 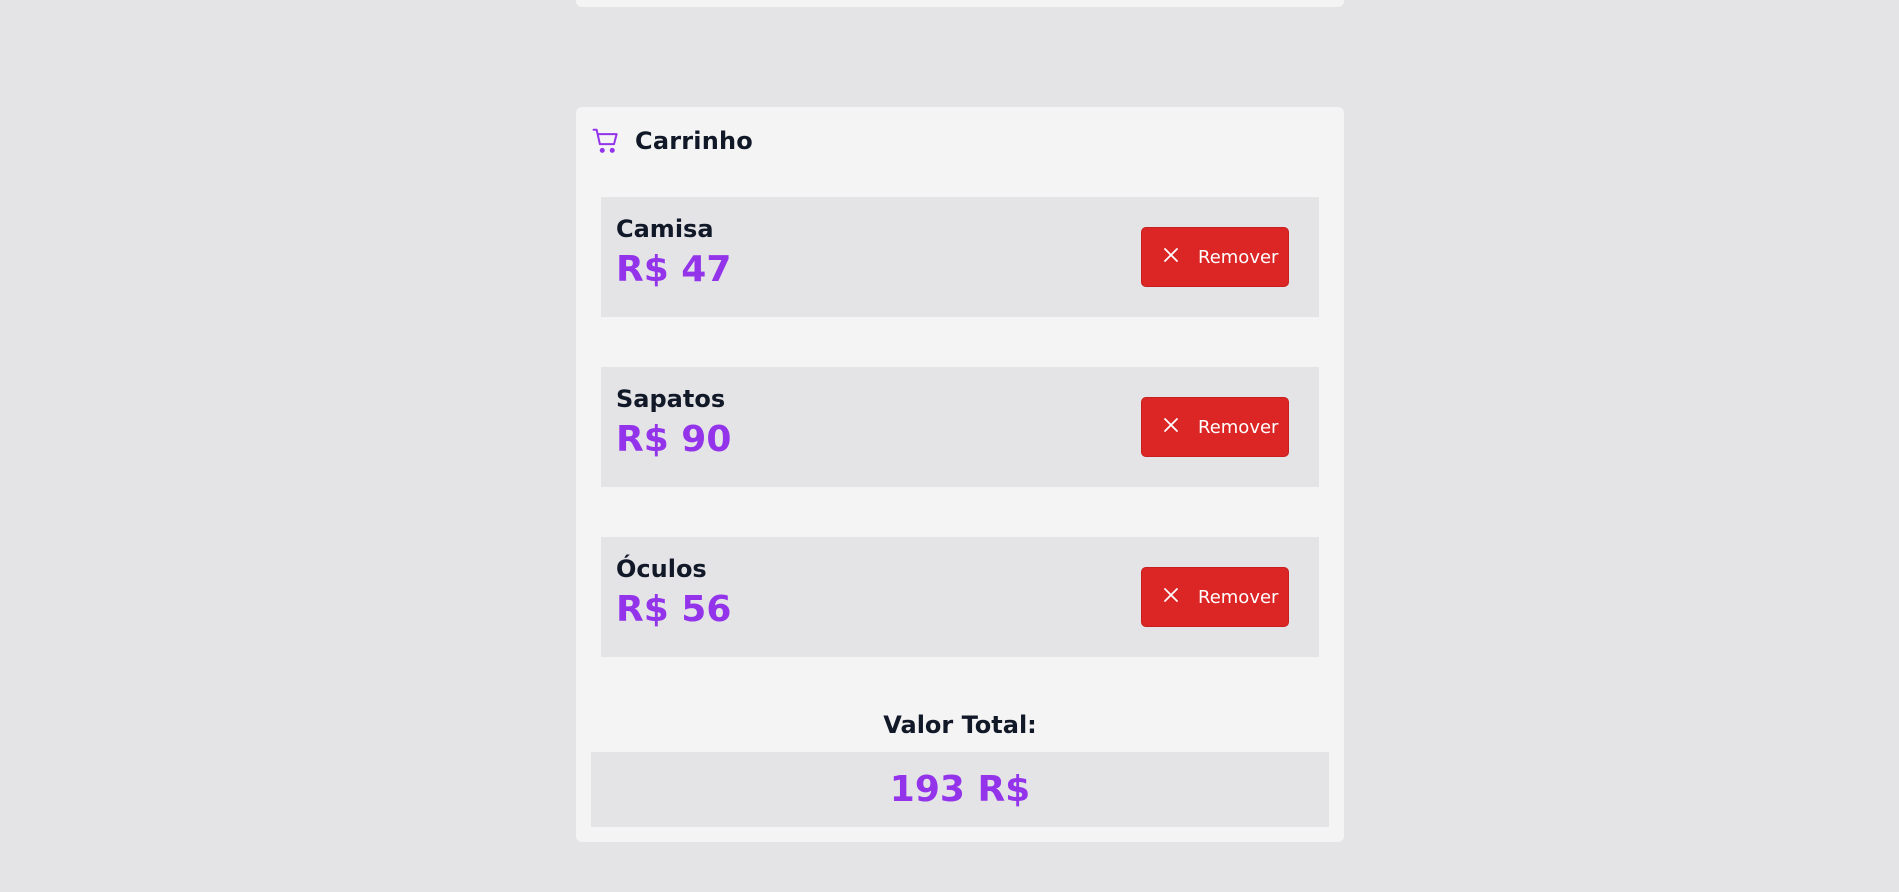 I want to click on cart-item: Óculos R$ 56 Remover, so click(x=960, y=597).